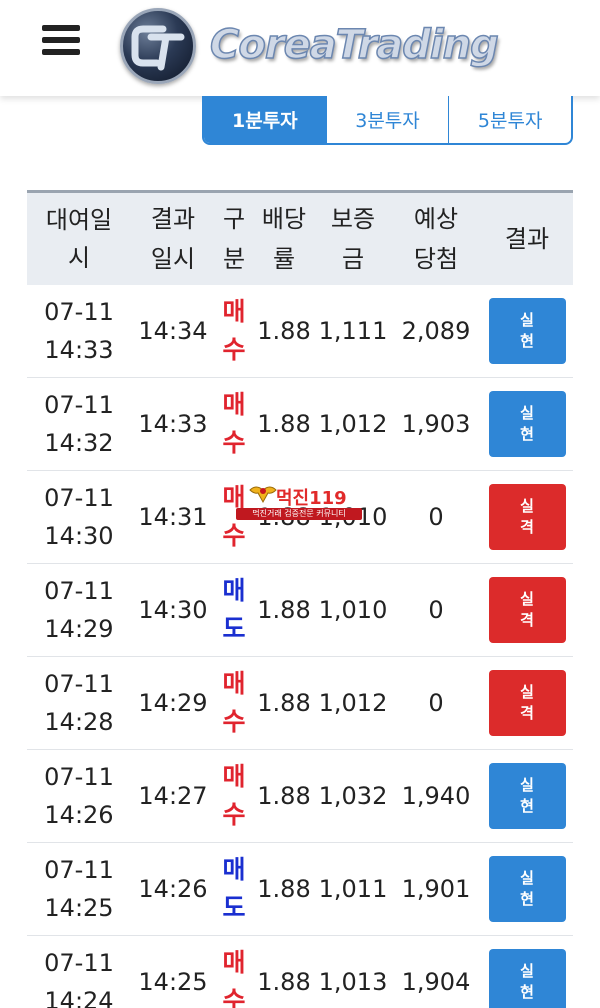  I want to click on header-result: 결과, so click(527, 239).